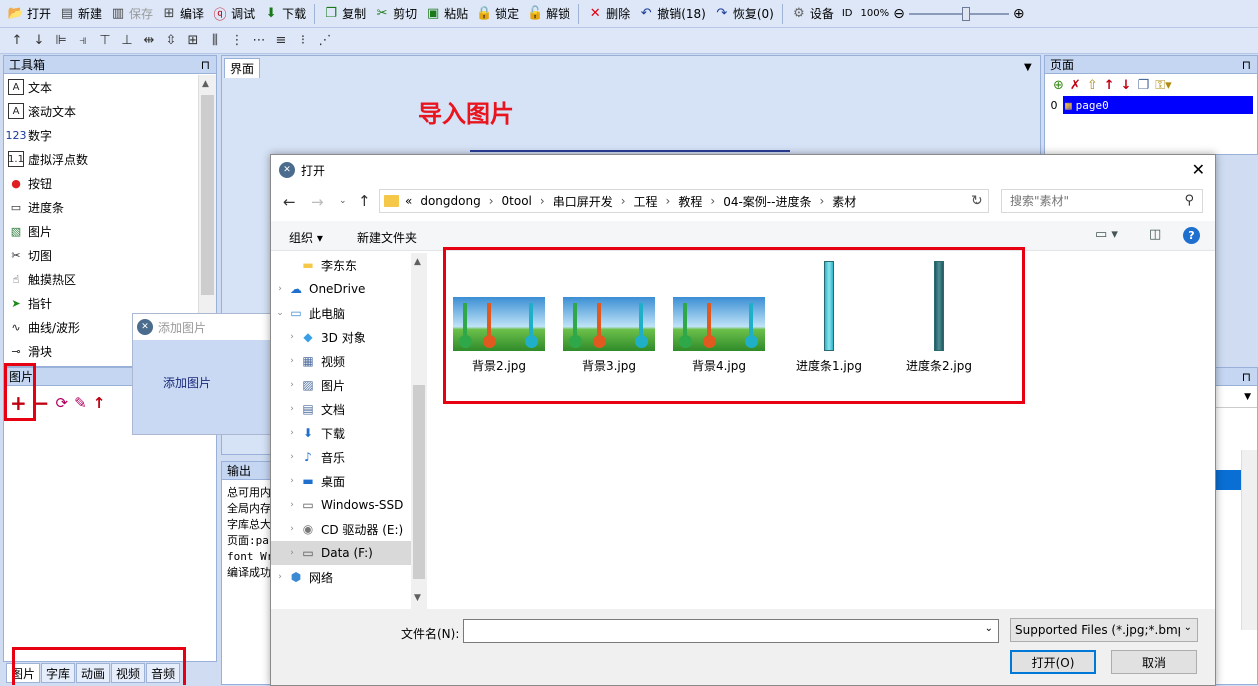 This screenshot has width=1258, height=686. I want to click on distribute-v-icon: ≡, so click(281, 41).